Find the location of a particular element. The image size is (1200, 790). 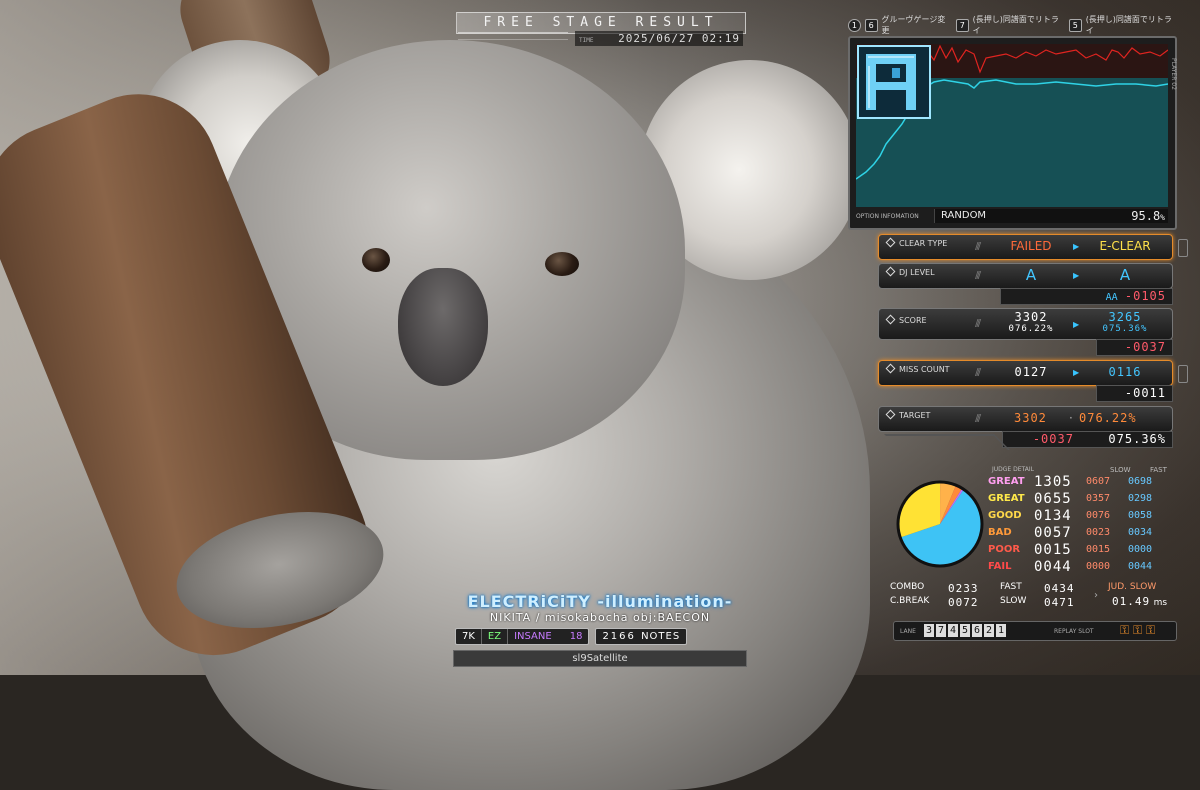

target-score: 3302 is located at coordinates (1030, 418).